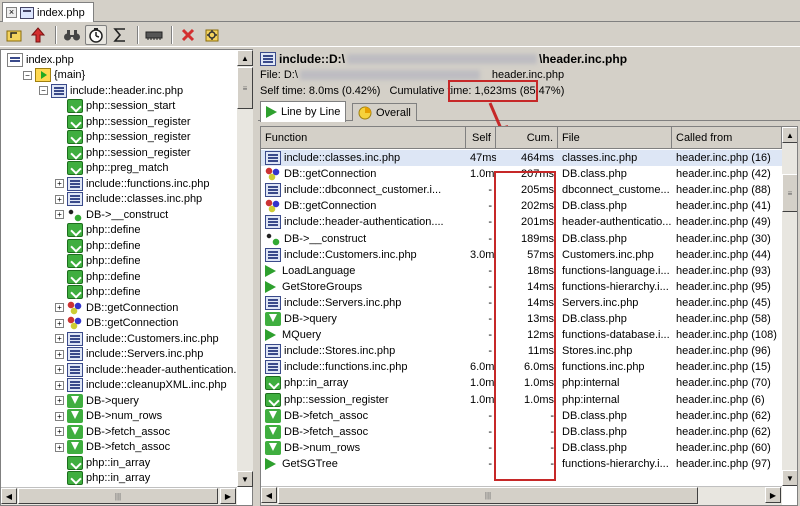 This screenshot has height=506, width=800. Describe the element at coordinates (146, 370) in the screenshot. I see `tree-node: + include::header-authentication.inc` at that location.